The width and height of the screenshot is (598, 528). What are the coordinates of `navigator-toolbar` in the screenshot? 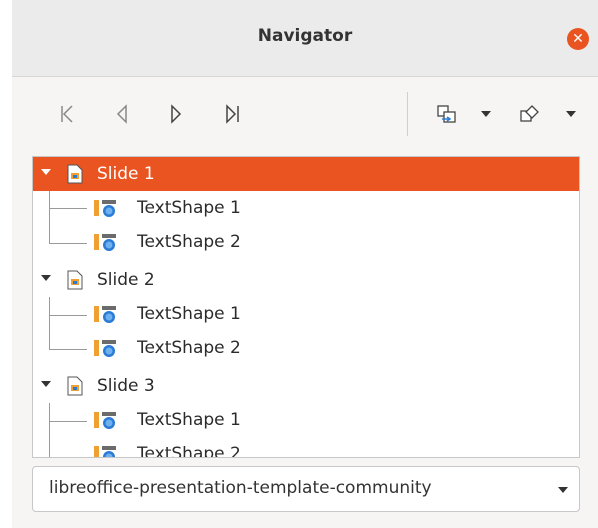 It's located at (305, 115).